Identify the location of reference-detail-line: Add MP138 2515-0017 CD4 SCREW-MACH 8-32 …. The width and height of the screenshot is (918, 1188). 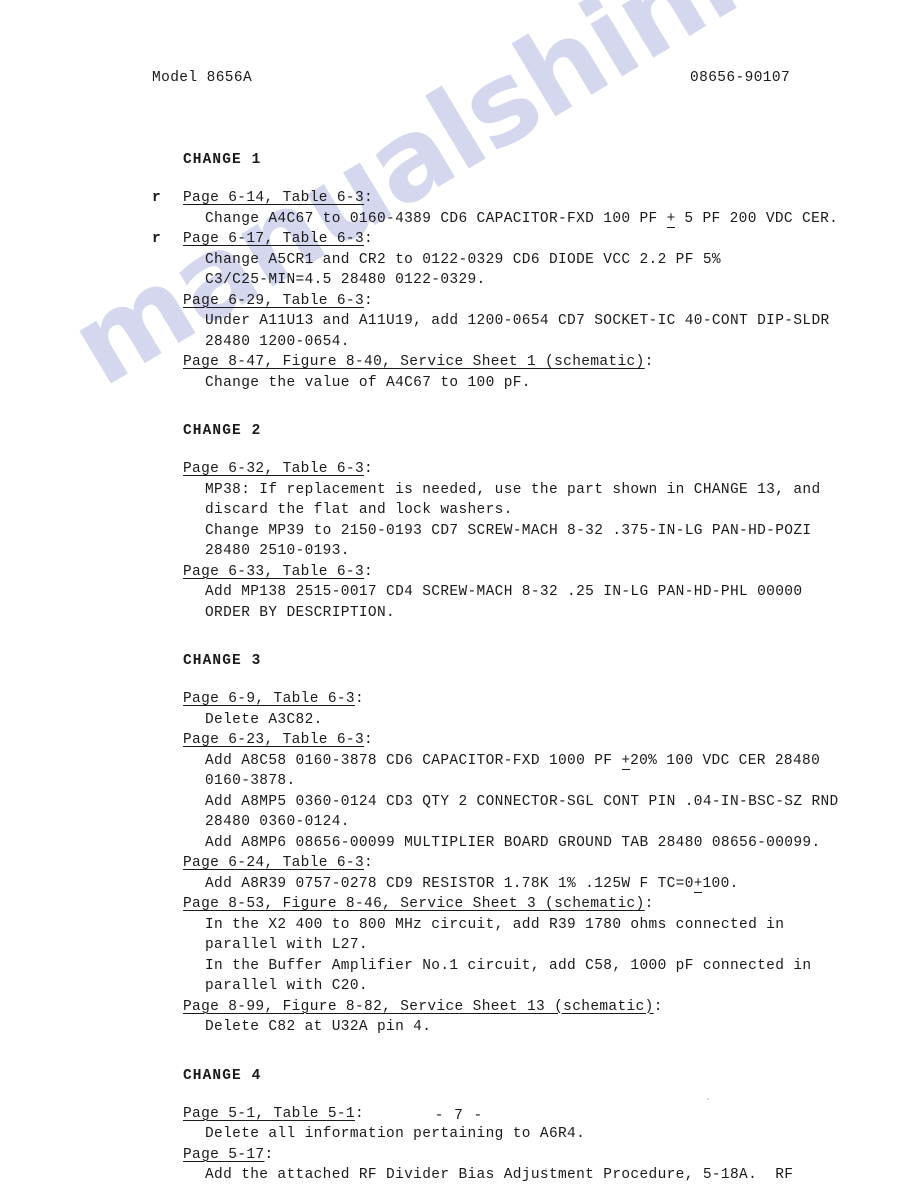
(504, 592).